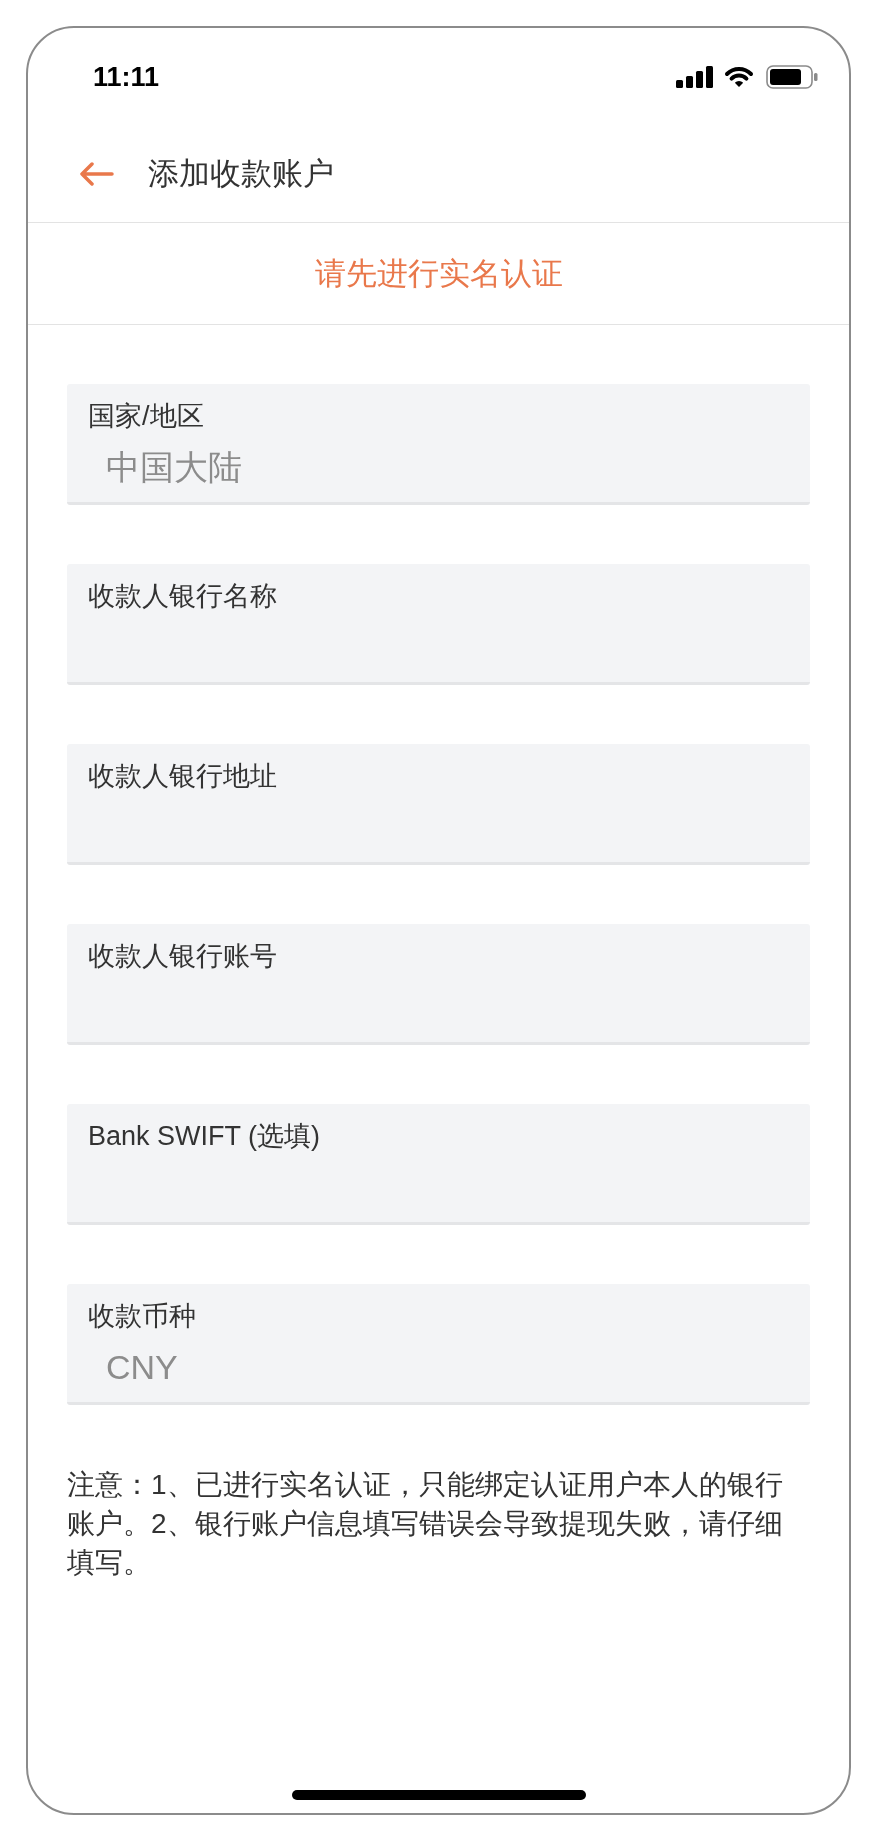 This screenshot has width=872, height=1834. I want to click on field-value: CNY, so click(142, 1367).